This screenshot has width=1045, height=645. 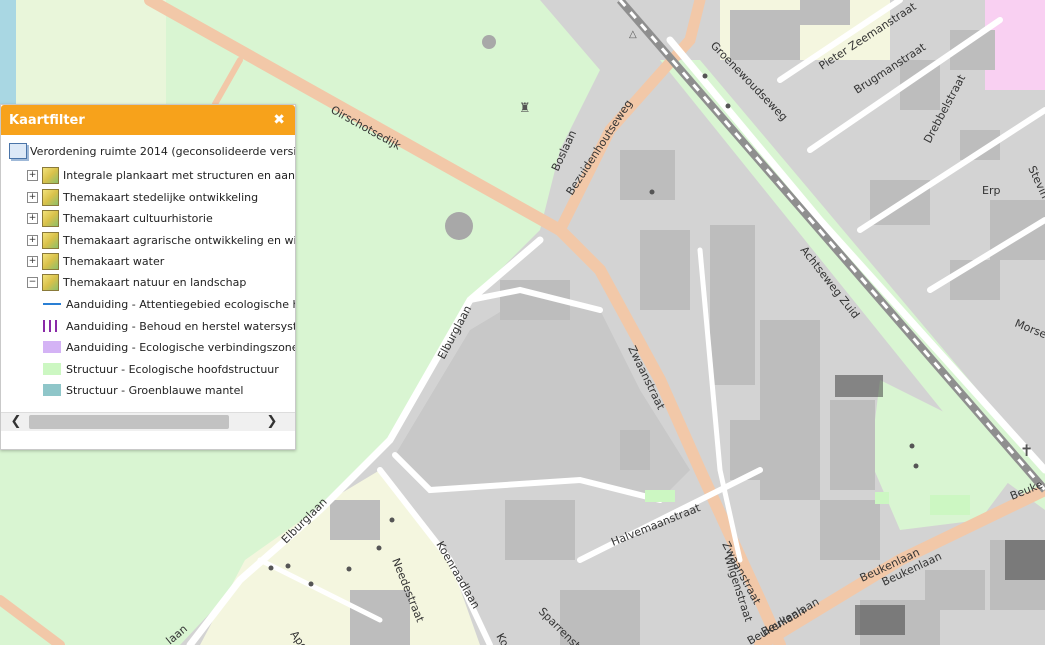 What do you see at coordinates (161, 197) in the screenshot?
I see `layer-label: Themakaart stedelijke ontwikkeling` at bounding box center [161, 197].